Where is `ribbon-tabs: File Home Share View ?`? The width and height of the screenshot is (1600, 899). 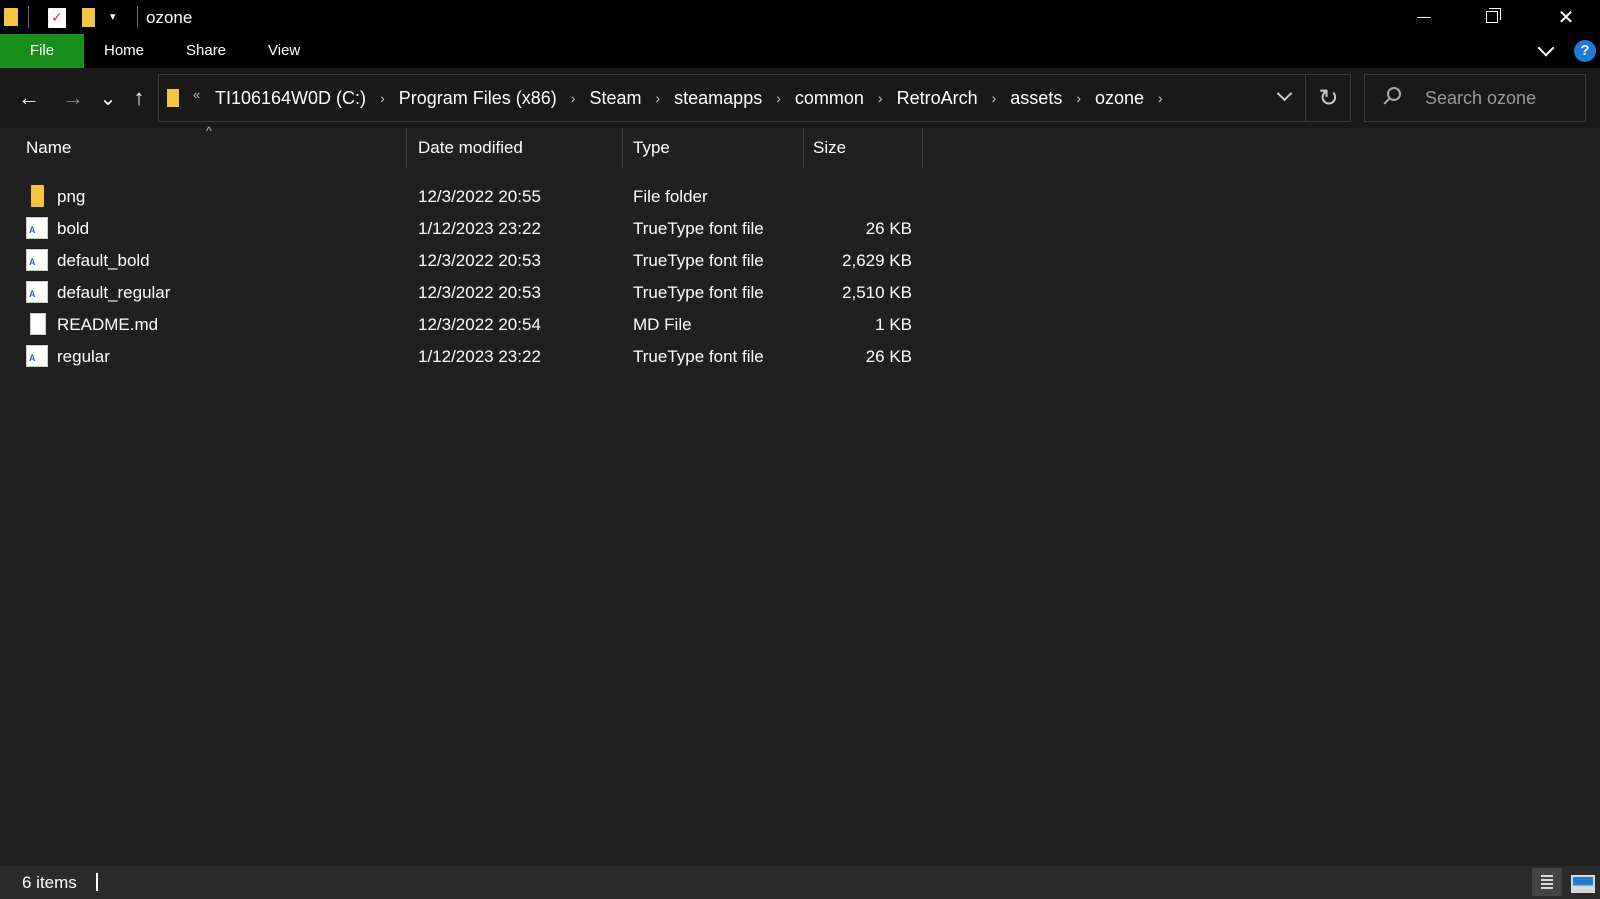 ribbon-tabs: File Home Share View ? is located at coordinates (800, 51).